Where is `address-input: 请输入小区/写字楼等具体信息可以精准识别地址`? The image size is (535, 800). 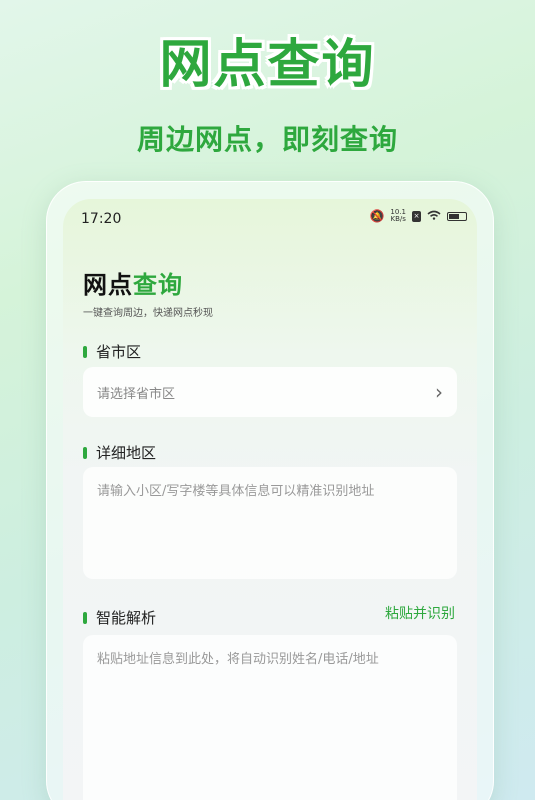
address-input: 请输入小区/写字楼等具体信息可以精准识别地址 is located at coordinates (270, 523).